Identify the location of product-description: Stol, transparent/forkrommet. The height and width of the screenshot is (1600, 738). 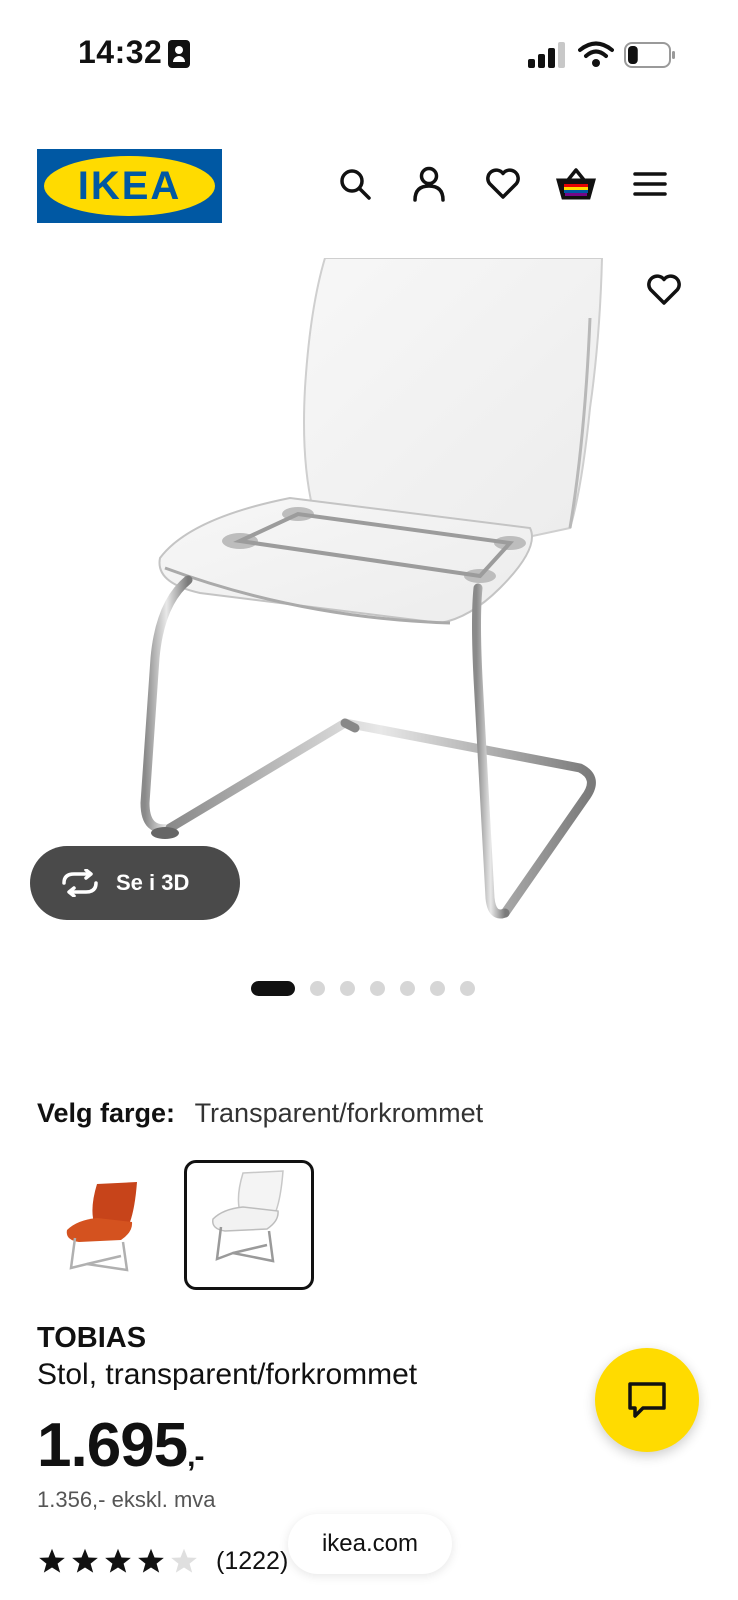
(227, 1374).